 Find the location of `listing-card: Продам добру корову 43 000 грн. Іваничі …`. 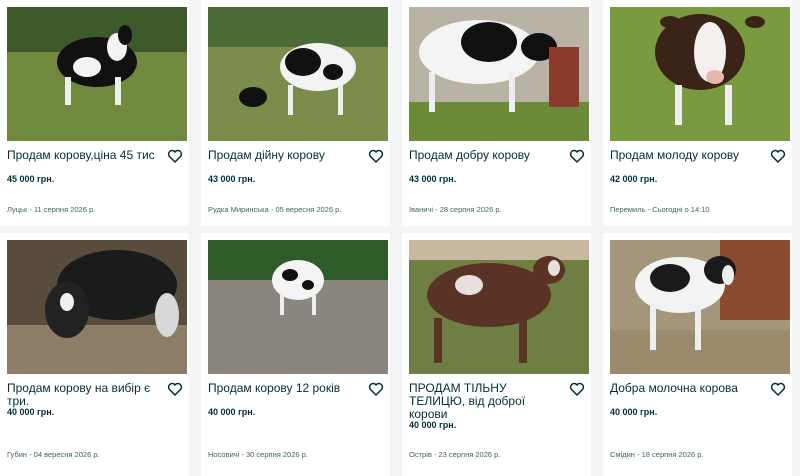

listing-card: Продам добру корову 43 000 грн. Іваничі … is located at coordinates (496, 113).